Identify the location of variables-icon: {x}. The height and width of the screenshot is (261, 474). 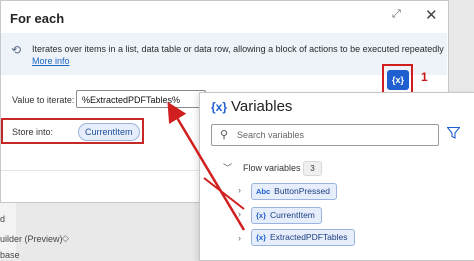
(219, 107).